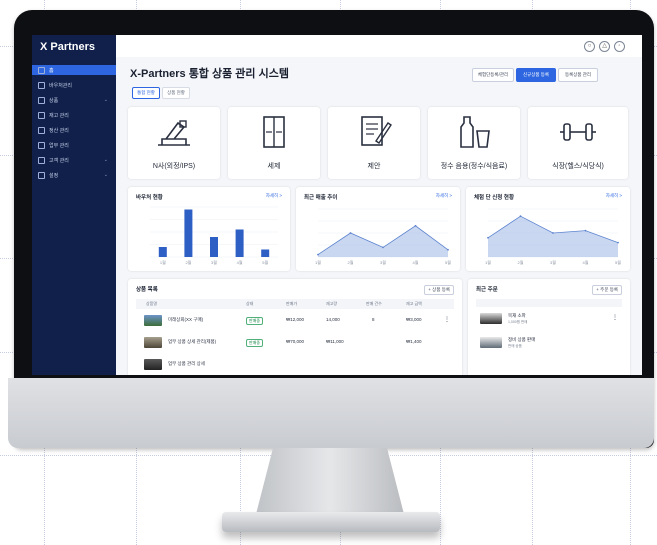 This screenshot has width=657, height=545. What do you see at coordinates (186, 363) in the screenshot?
I see `product-name: 업무 상품 관리 상세` at bounding box center [186, 363].